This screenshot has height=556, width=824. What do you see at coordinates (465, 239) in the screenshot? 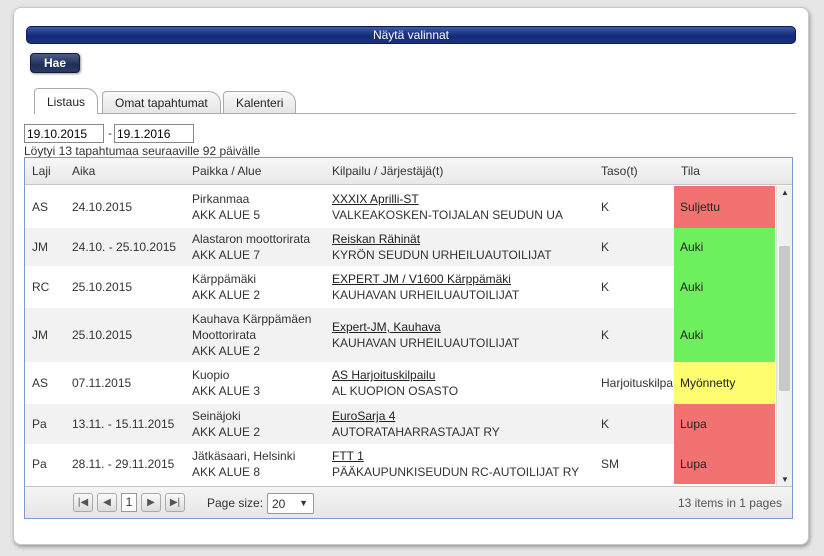
I see `competition-link: Reiskan Rähinät` at bounding box center [465, 239].